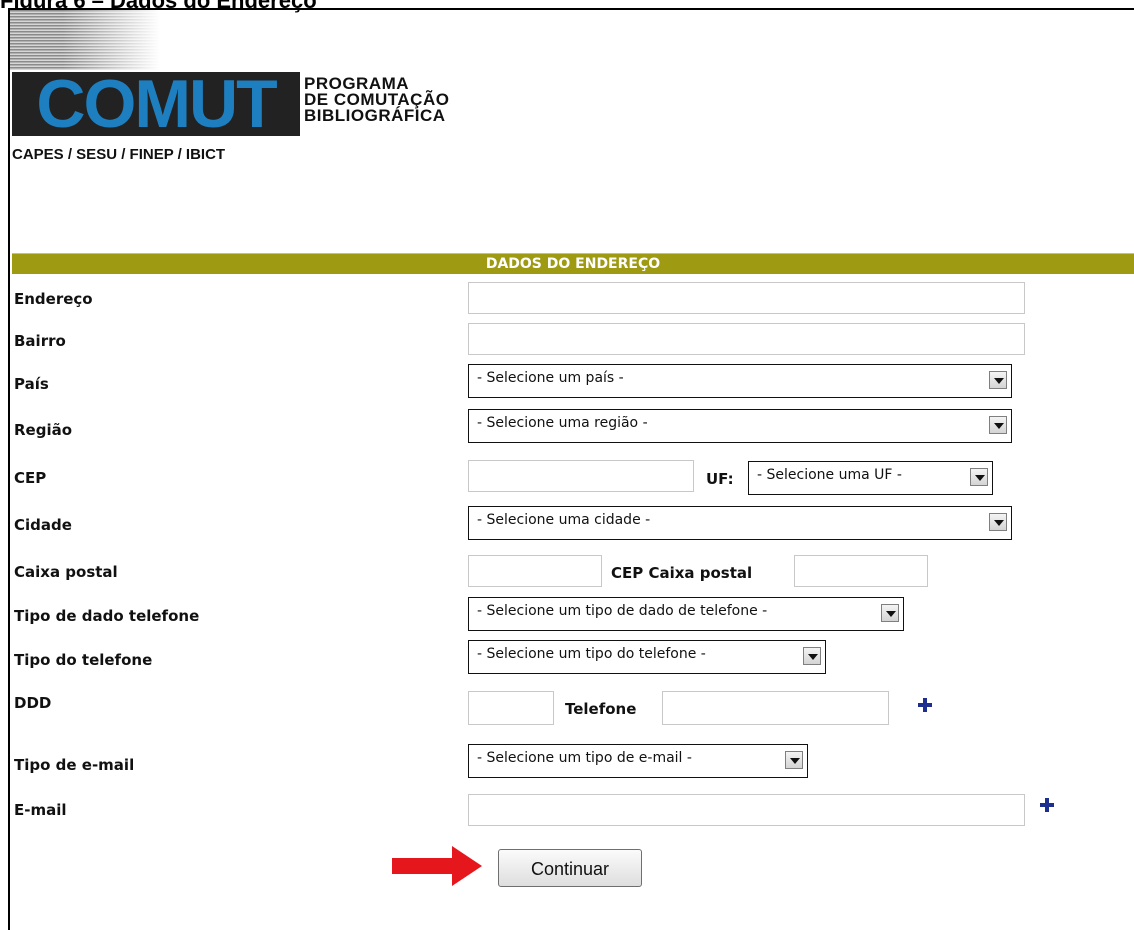  I want to click on cep-caixa-postal-label: CEP Caixa postal, so click(682, 573).